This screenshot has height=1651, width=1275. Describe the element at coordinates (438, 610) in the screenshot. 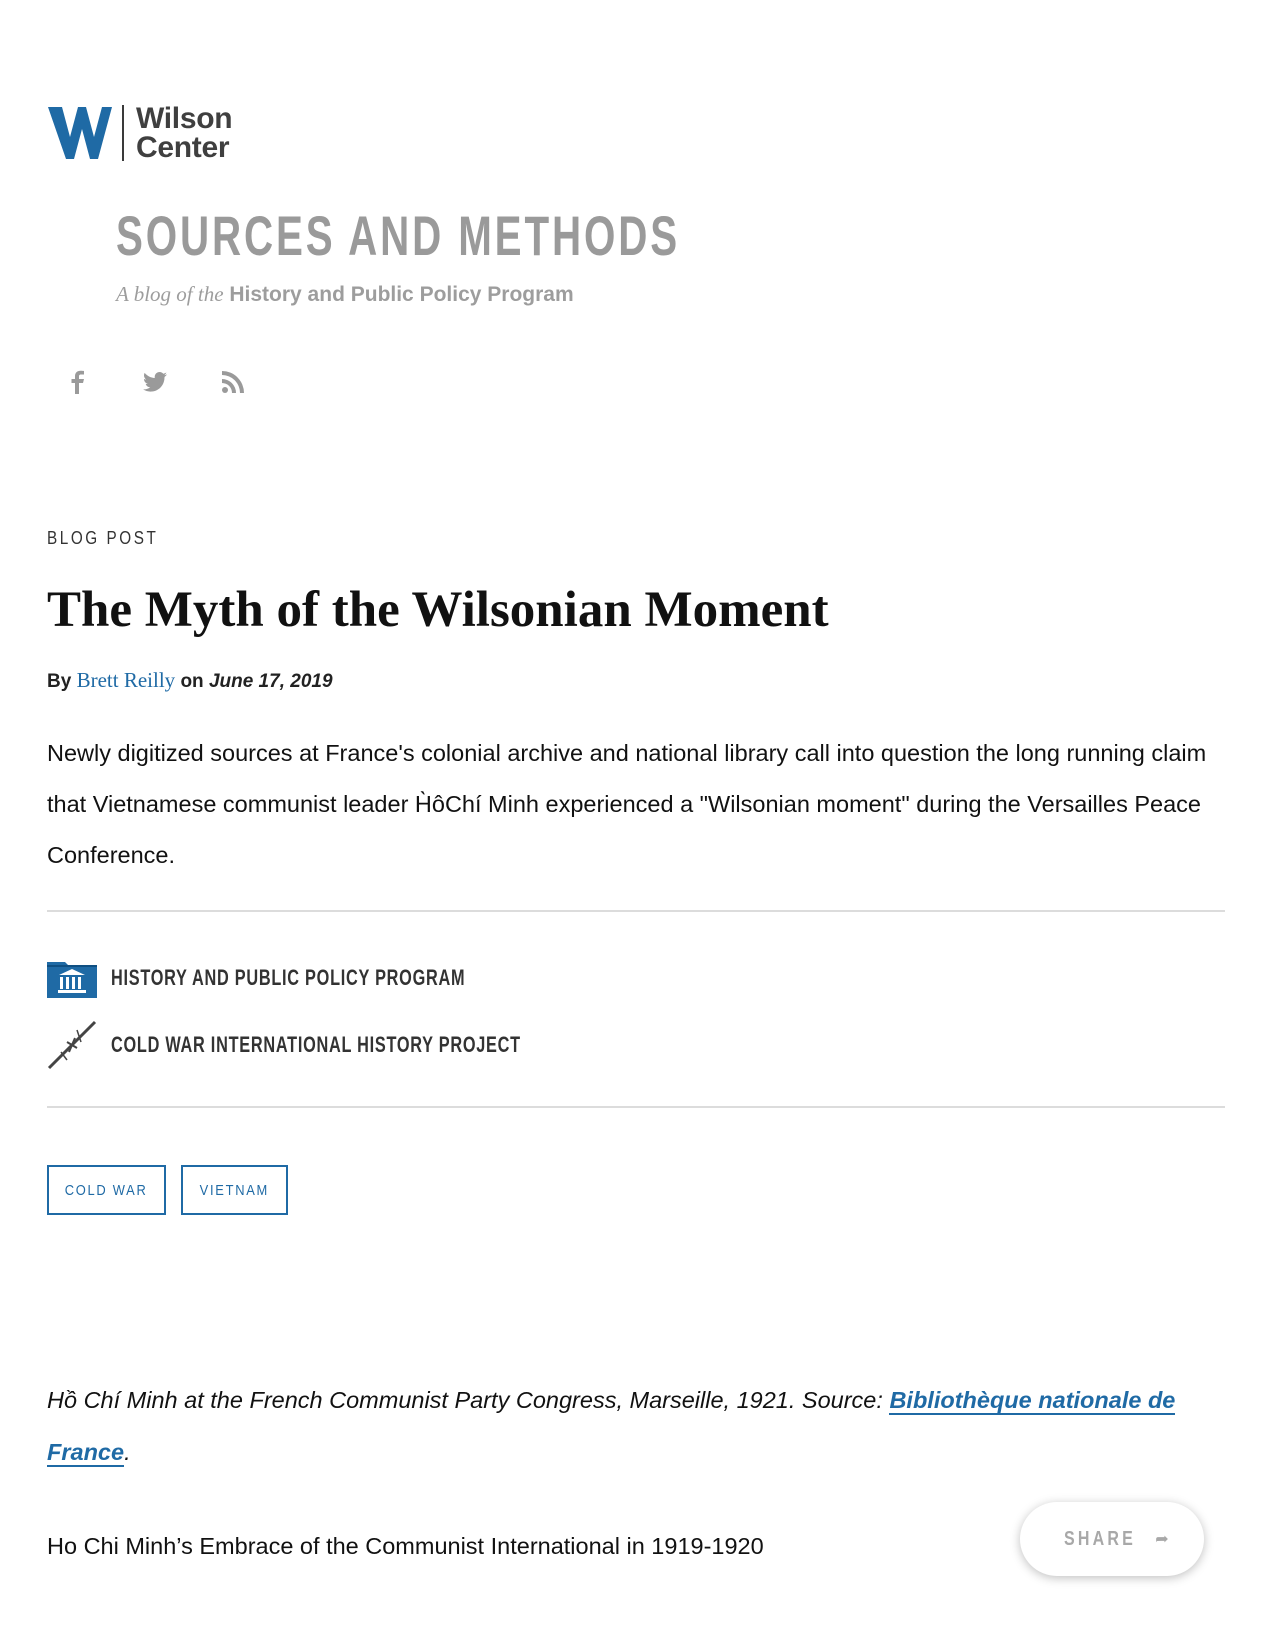

I see `article-title: The Myth of the Wilsonian Moment` at that location.